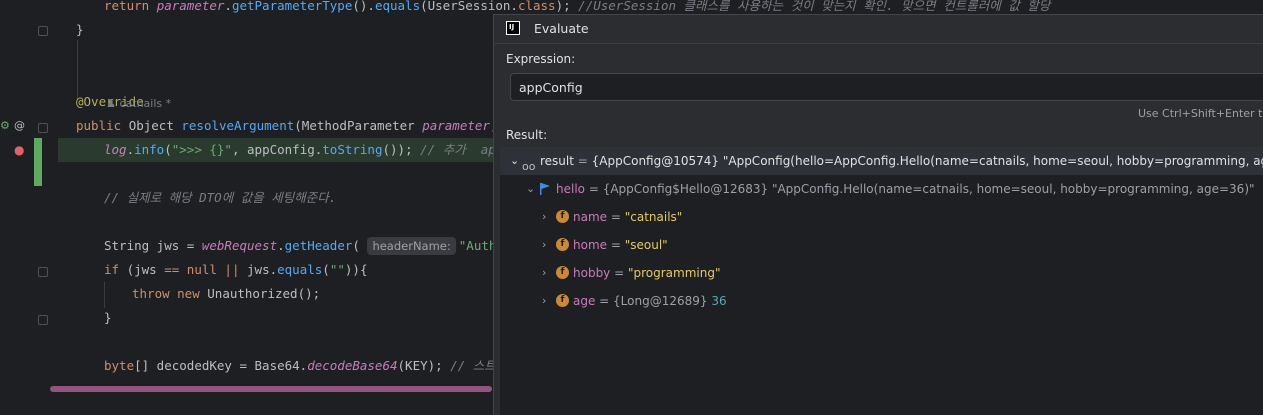 The height and width of the screenshot is (415, 1263). Describe the element at coordinates (401, 149) in the screenshot. I see `code-token: ());` at that location.